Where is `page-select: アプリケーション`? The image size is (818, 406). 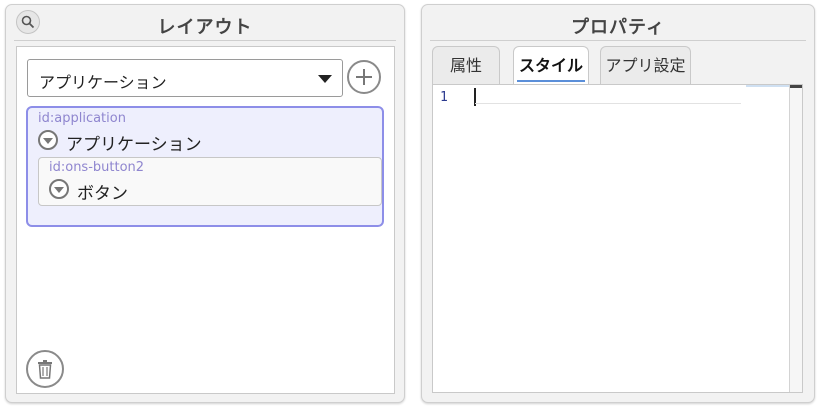
page-select: アプリケーション is located at coordinates (185, 78).